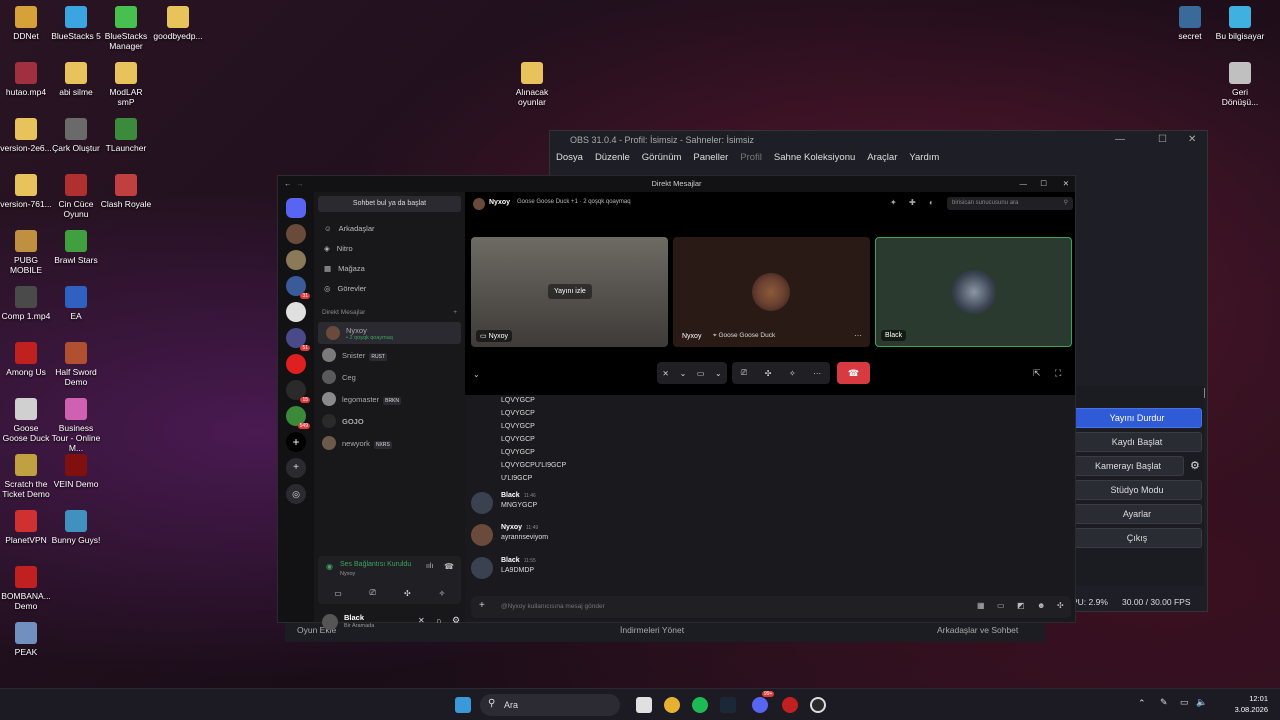 The width and height of the screenshot is (1280, 720). I want to click on obs-menu-item: Dosya, so click(569, 159).